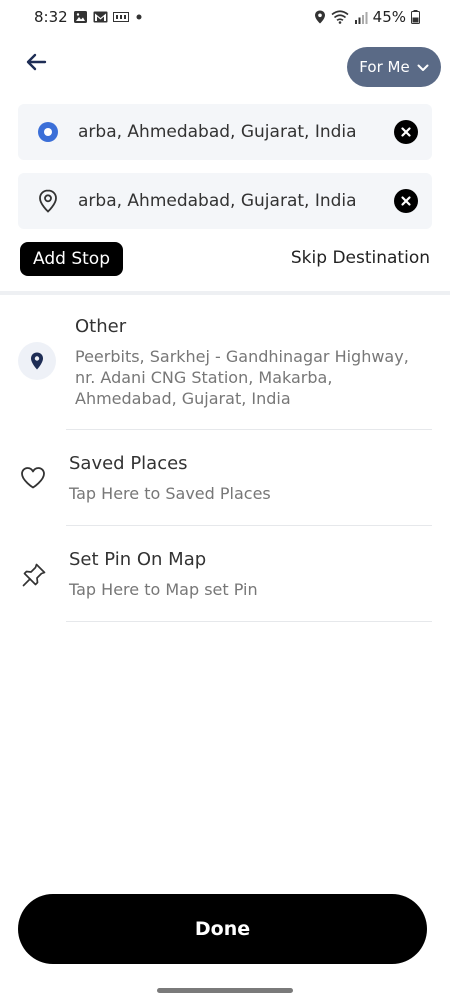 The height and width of the screenshot is (1000, 450). What do you see at coordinates (170, 493) in the screenshot?
I see `suggestion-subtitle: Tap Here to Saved Places` at bounding box center [170, 493].